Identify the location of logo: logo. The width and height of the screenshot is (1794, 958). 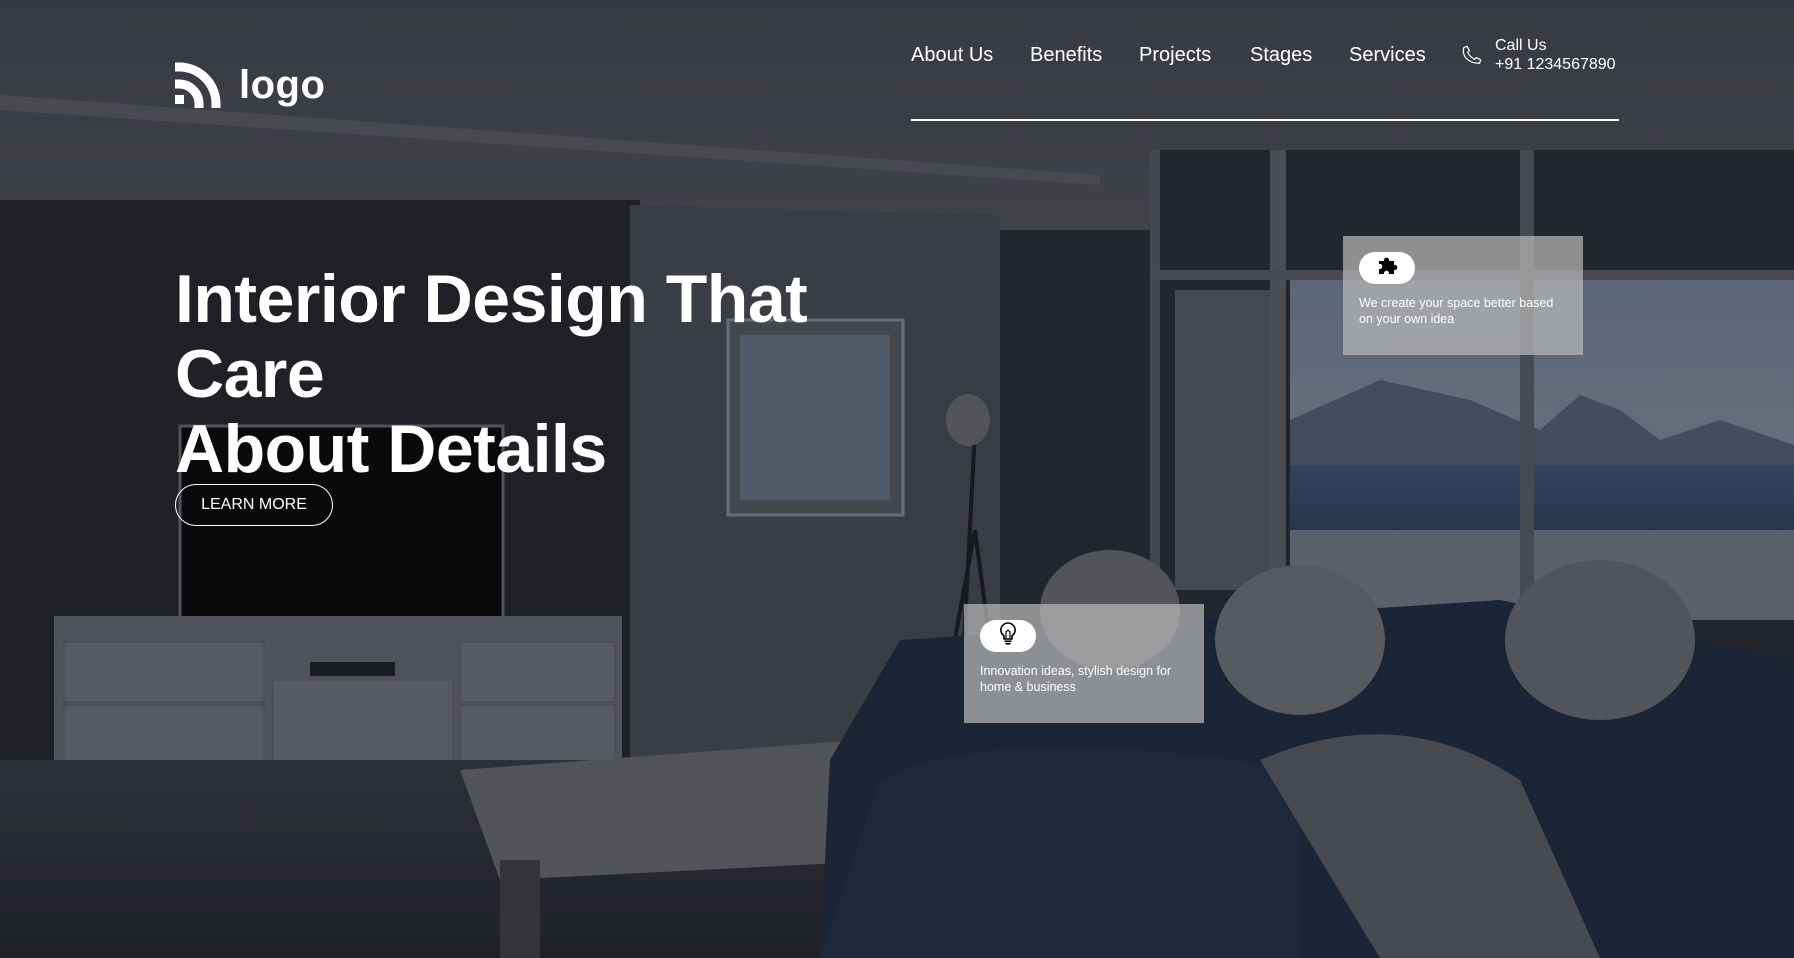
(250, 85).